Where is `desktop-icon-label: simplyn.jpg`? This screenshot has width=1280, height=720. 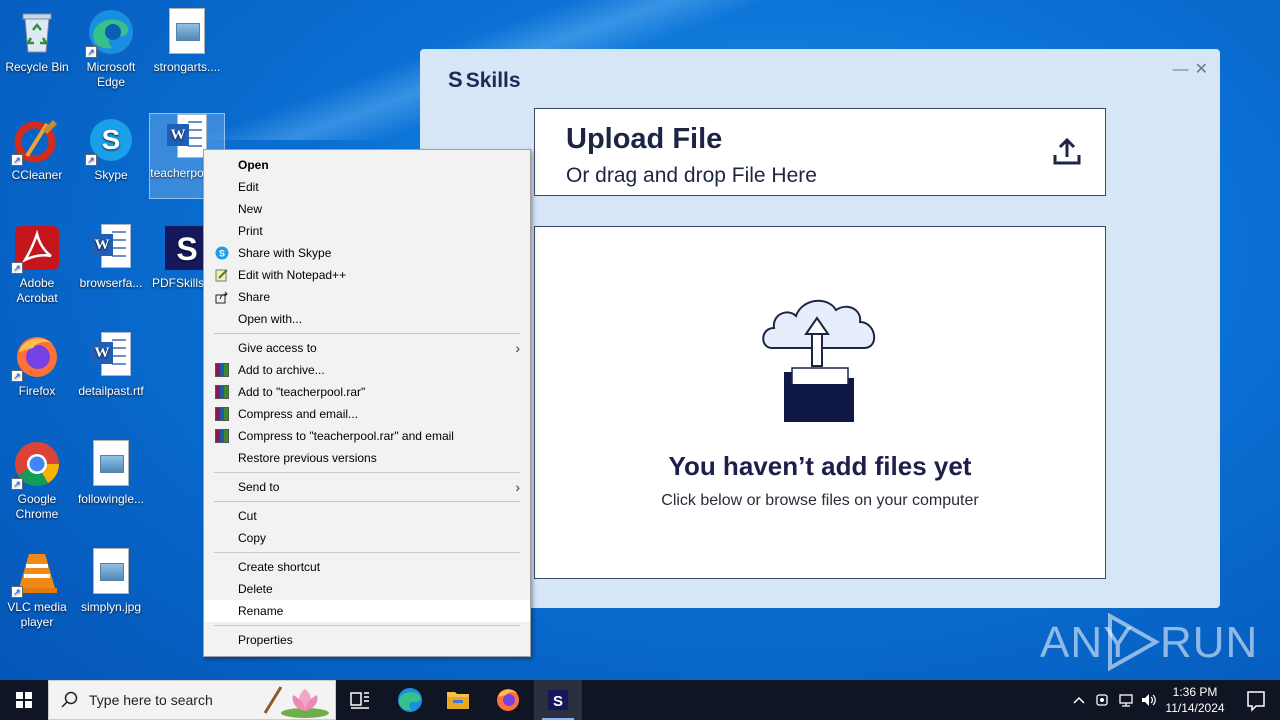 desktop-icon-label: simplyn.jpg is located at coordinates (111, 607).